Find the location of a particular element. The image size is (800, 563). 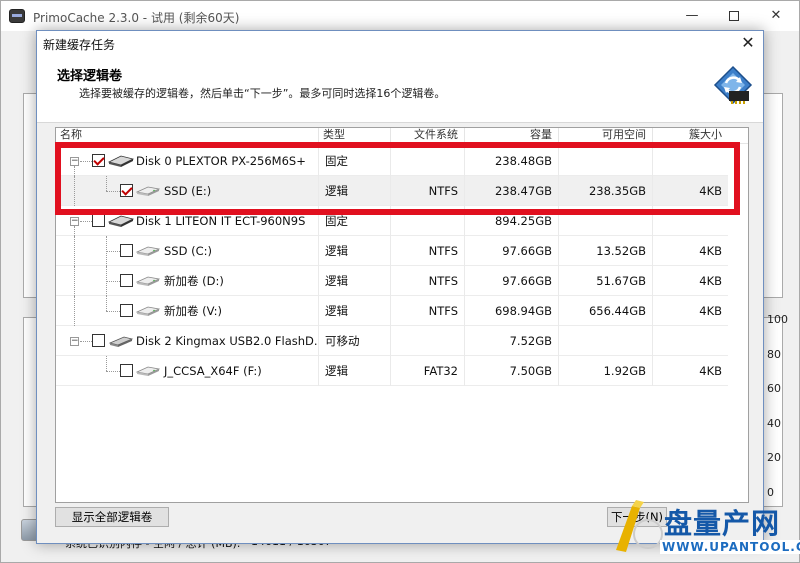

maximize-button is located at coordinates (734, 16).